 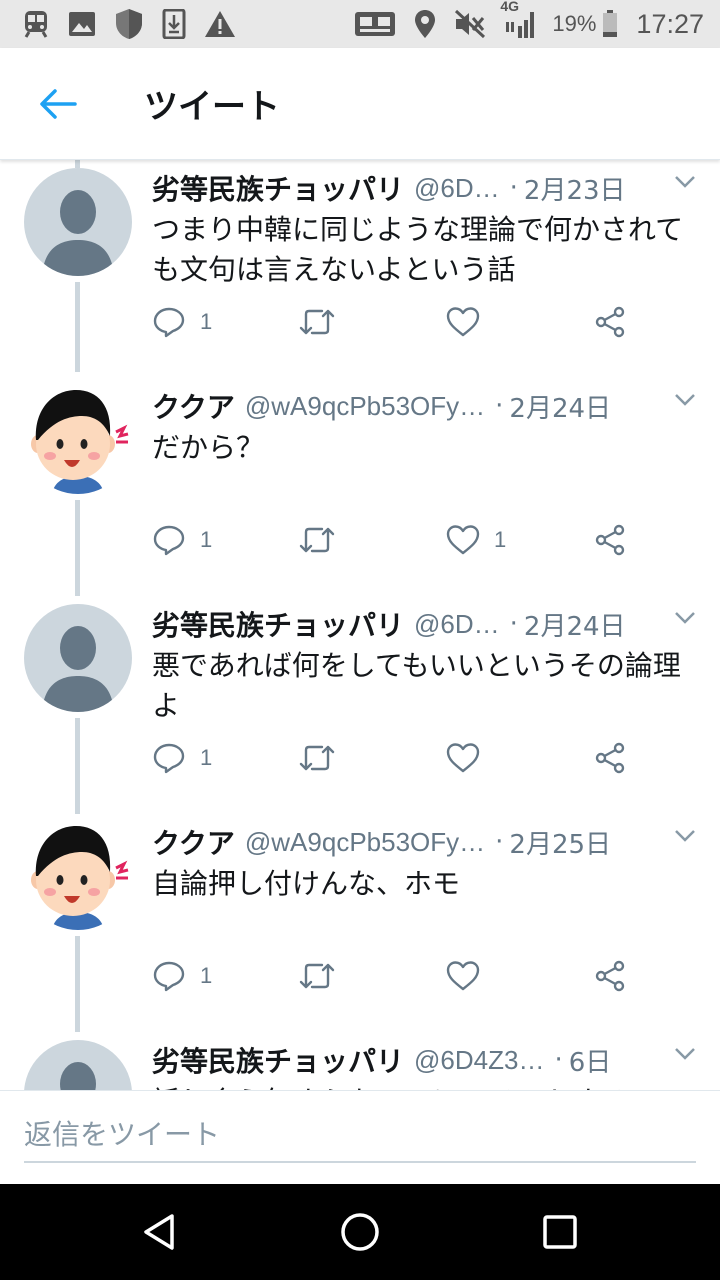 What do you see at coordinates (58, 104) in the screenshot?
I see `back-button` at bounding box center [58, 104].